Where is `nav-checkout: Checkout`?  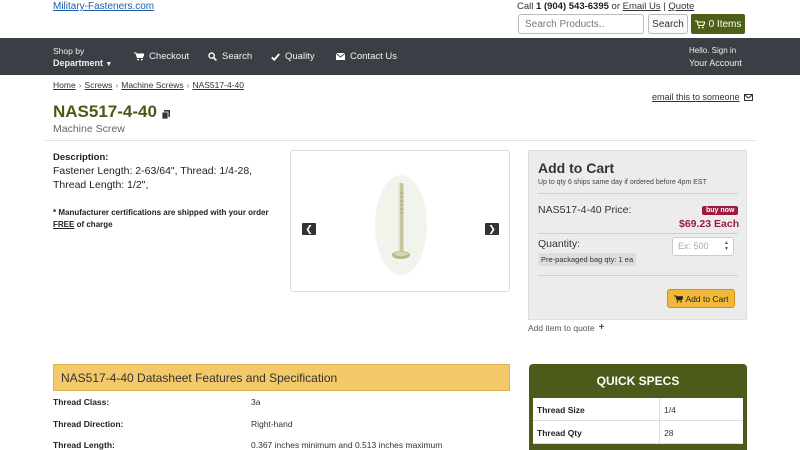 nav-checkout: Checkout is located at coordinates (161, 56).